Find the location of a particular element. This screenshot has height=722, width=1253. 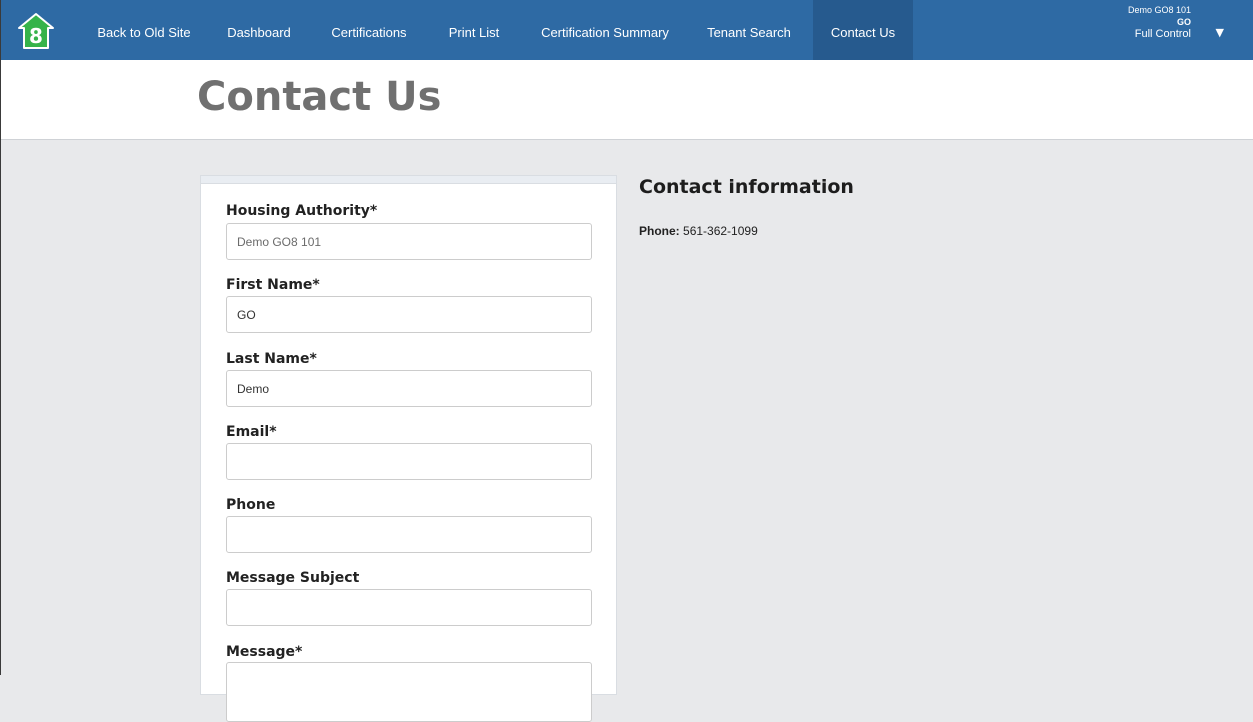

nav-tenant-search: Tenant Search is located at coordinates (749, 30).